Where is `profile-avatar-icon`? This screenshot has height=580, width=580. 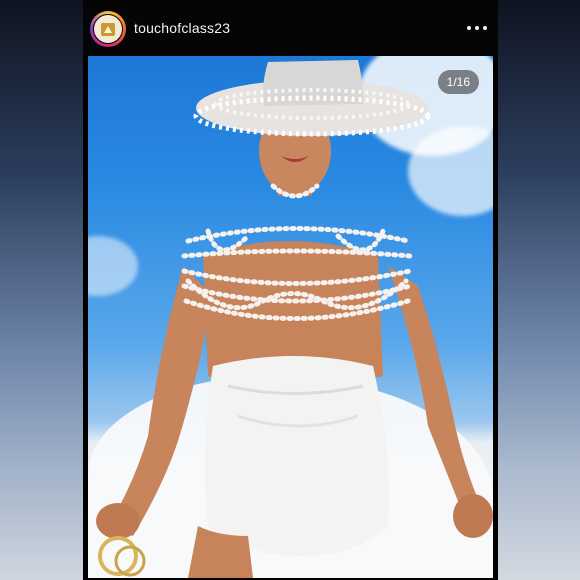 profile-avatar-icon is located at coordinates (108, 29).